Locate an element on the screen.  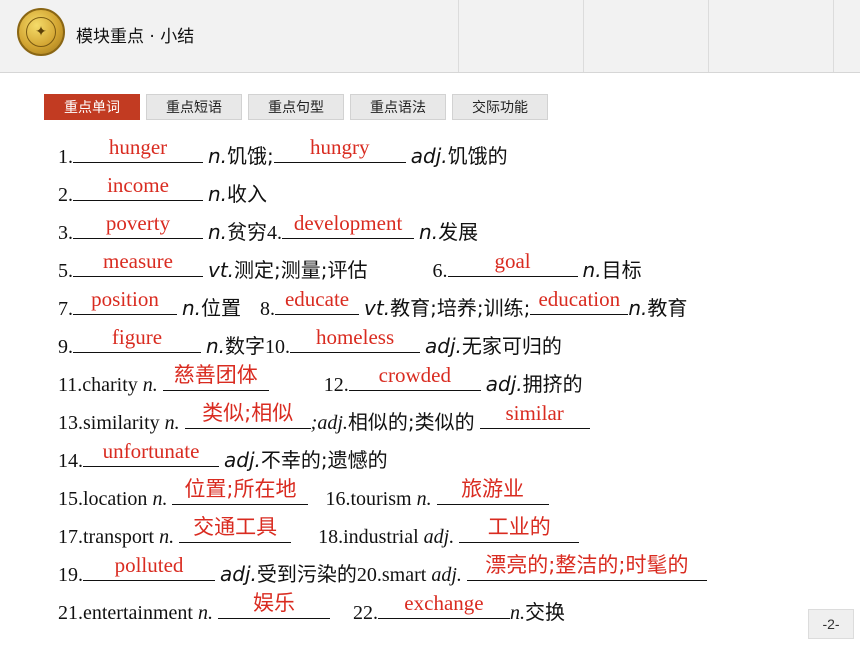
vocab-line-9: 14. unfortunate adj.不幸的;遗憾的 is located at coordinates (223, 456).